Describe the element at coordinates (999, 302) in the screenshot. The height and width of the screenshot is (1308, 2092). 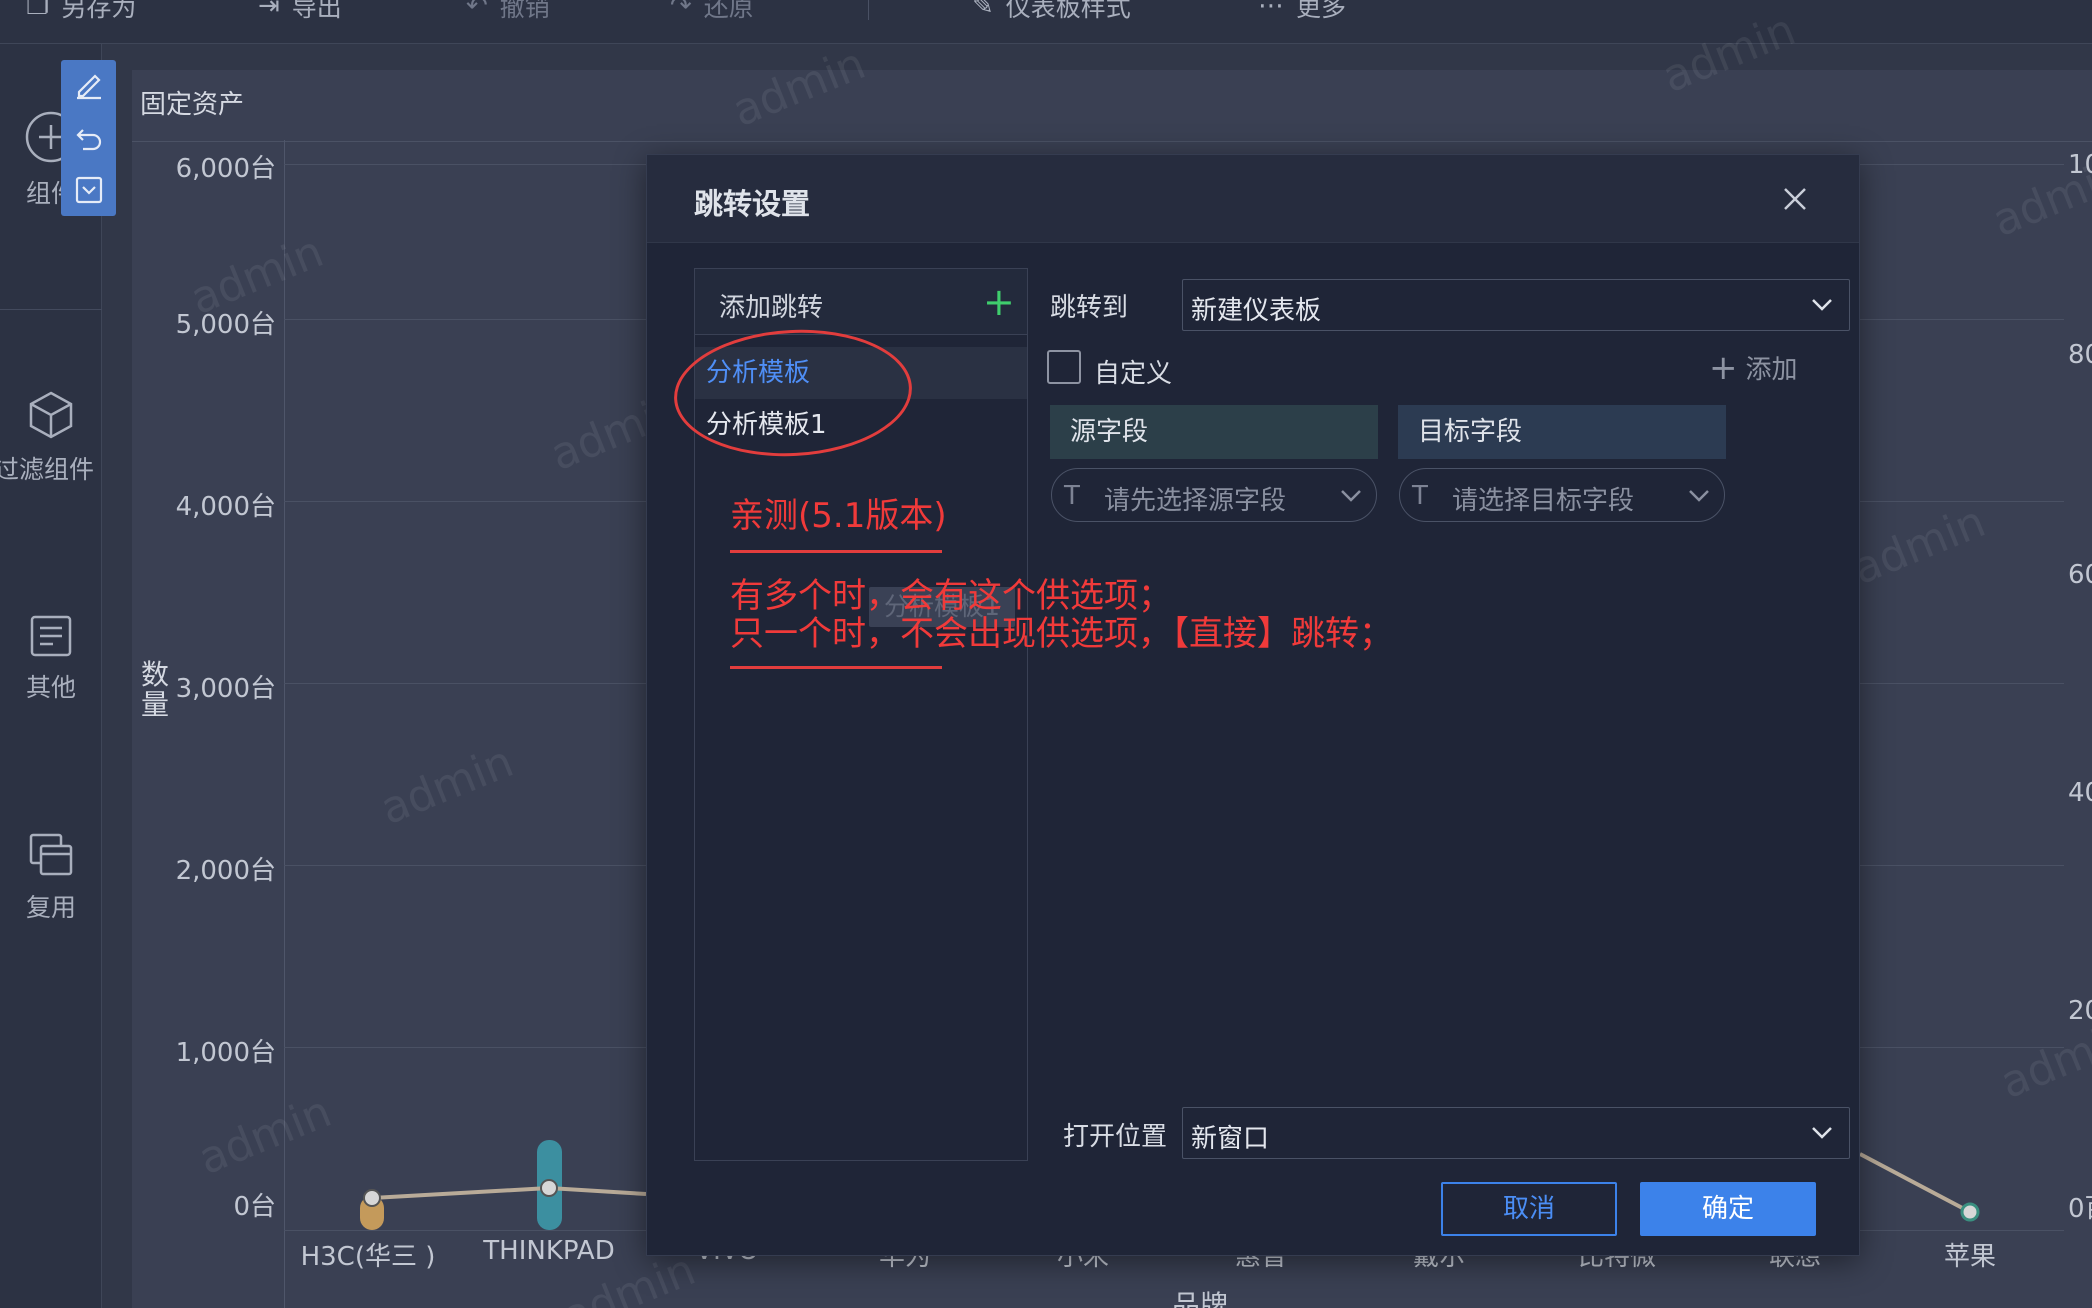
I see `add-jump-plus-icon: +` at that location.